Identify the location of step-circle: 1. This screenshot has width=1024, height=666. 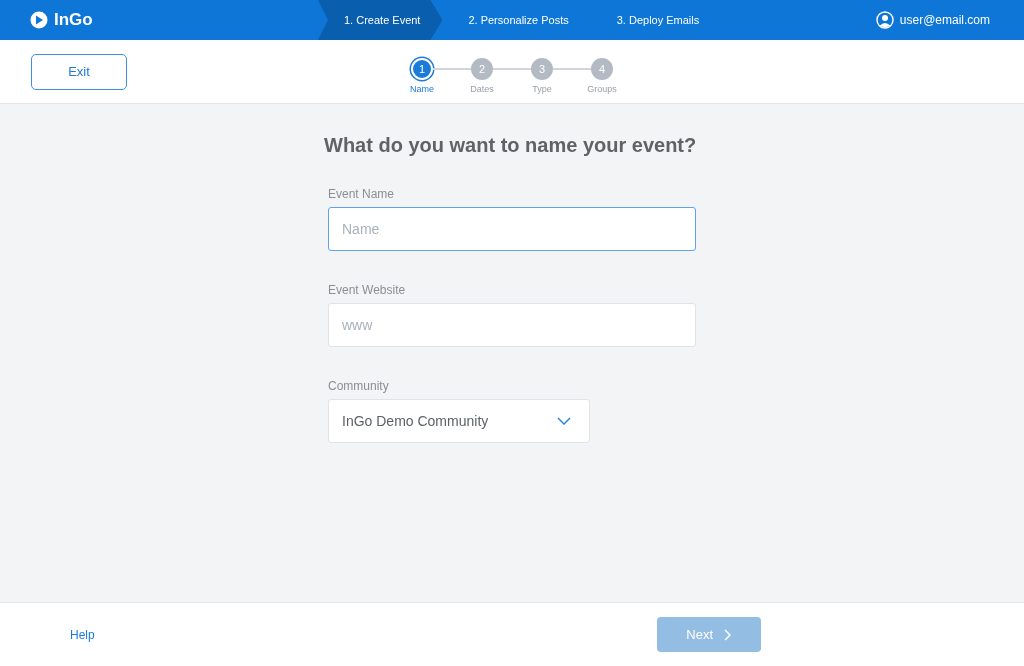
(422, 68).